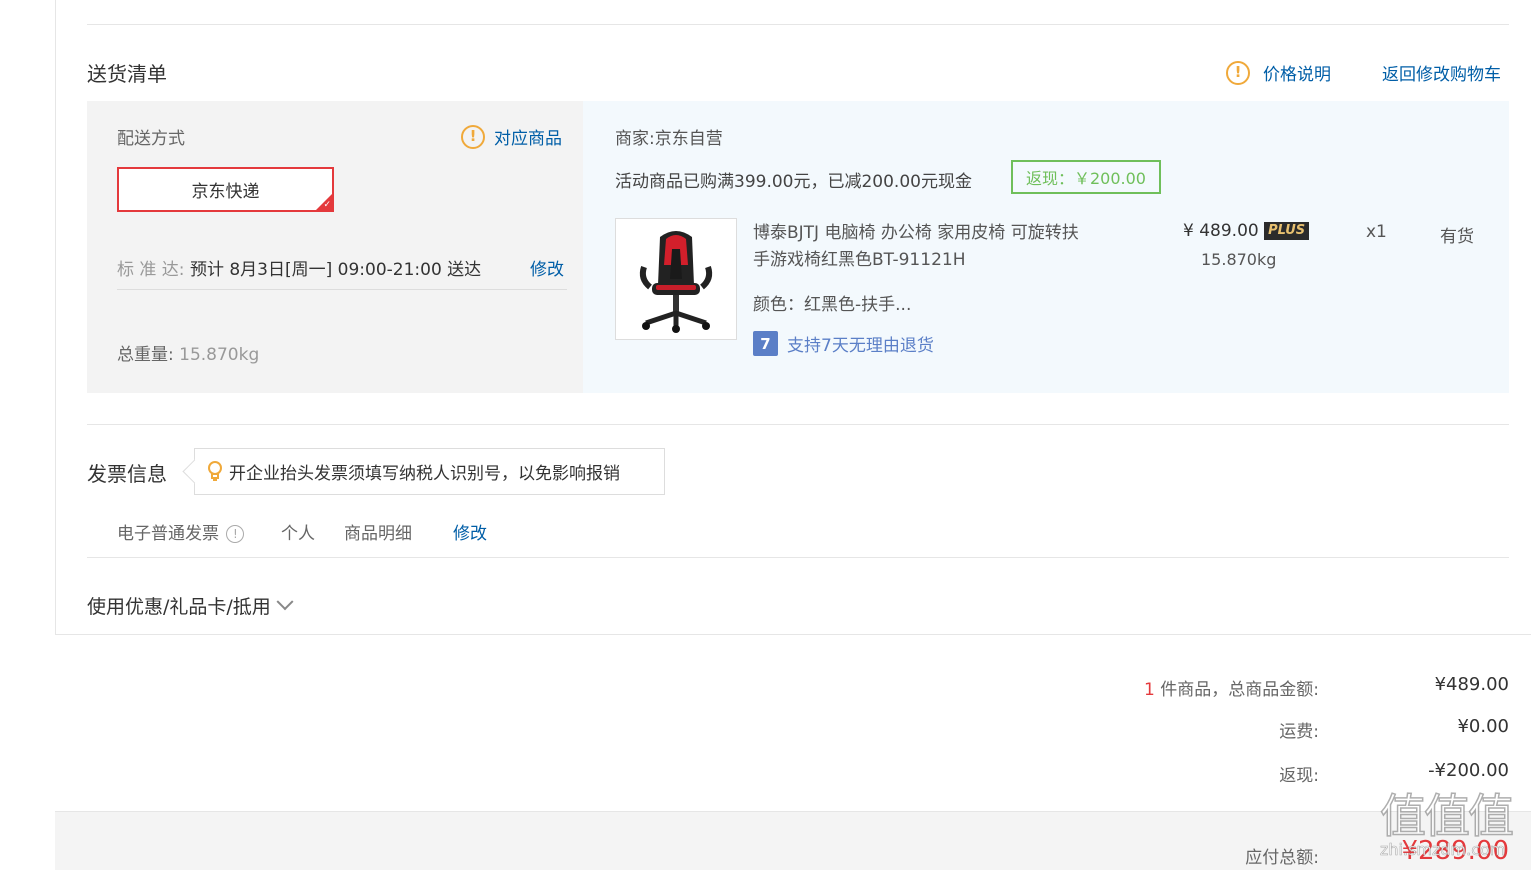 This screenshot has width=1531, height=870. What do you see at coordinates (1299, 776) in the screenshot?
I see `cashback-label: 返现:` at bounding box center [1299, 776].